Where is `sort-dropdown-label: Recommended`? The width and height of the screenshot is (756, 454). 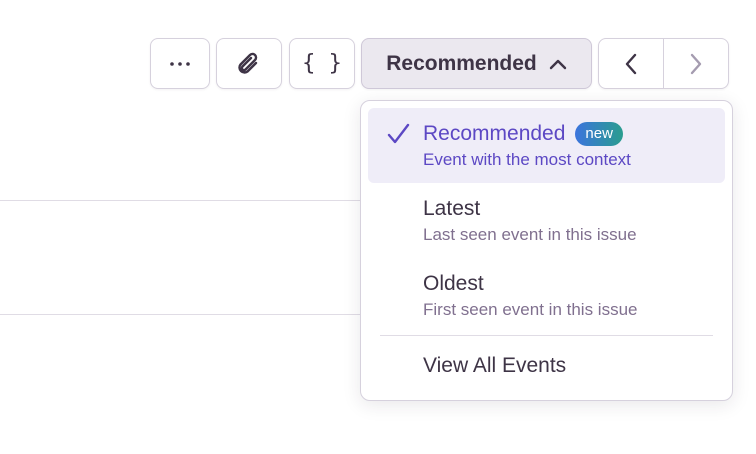 sort-dropdown-label: Recommended is located at coordinates (461, 63).